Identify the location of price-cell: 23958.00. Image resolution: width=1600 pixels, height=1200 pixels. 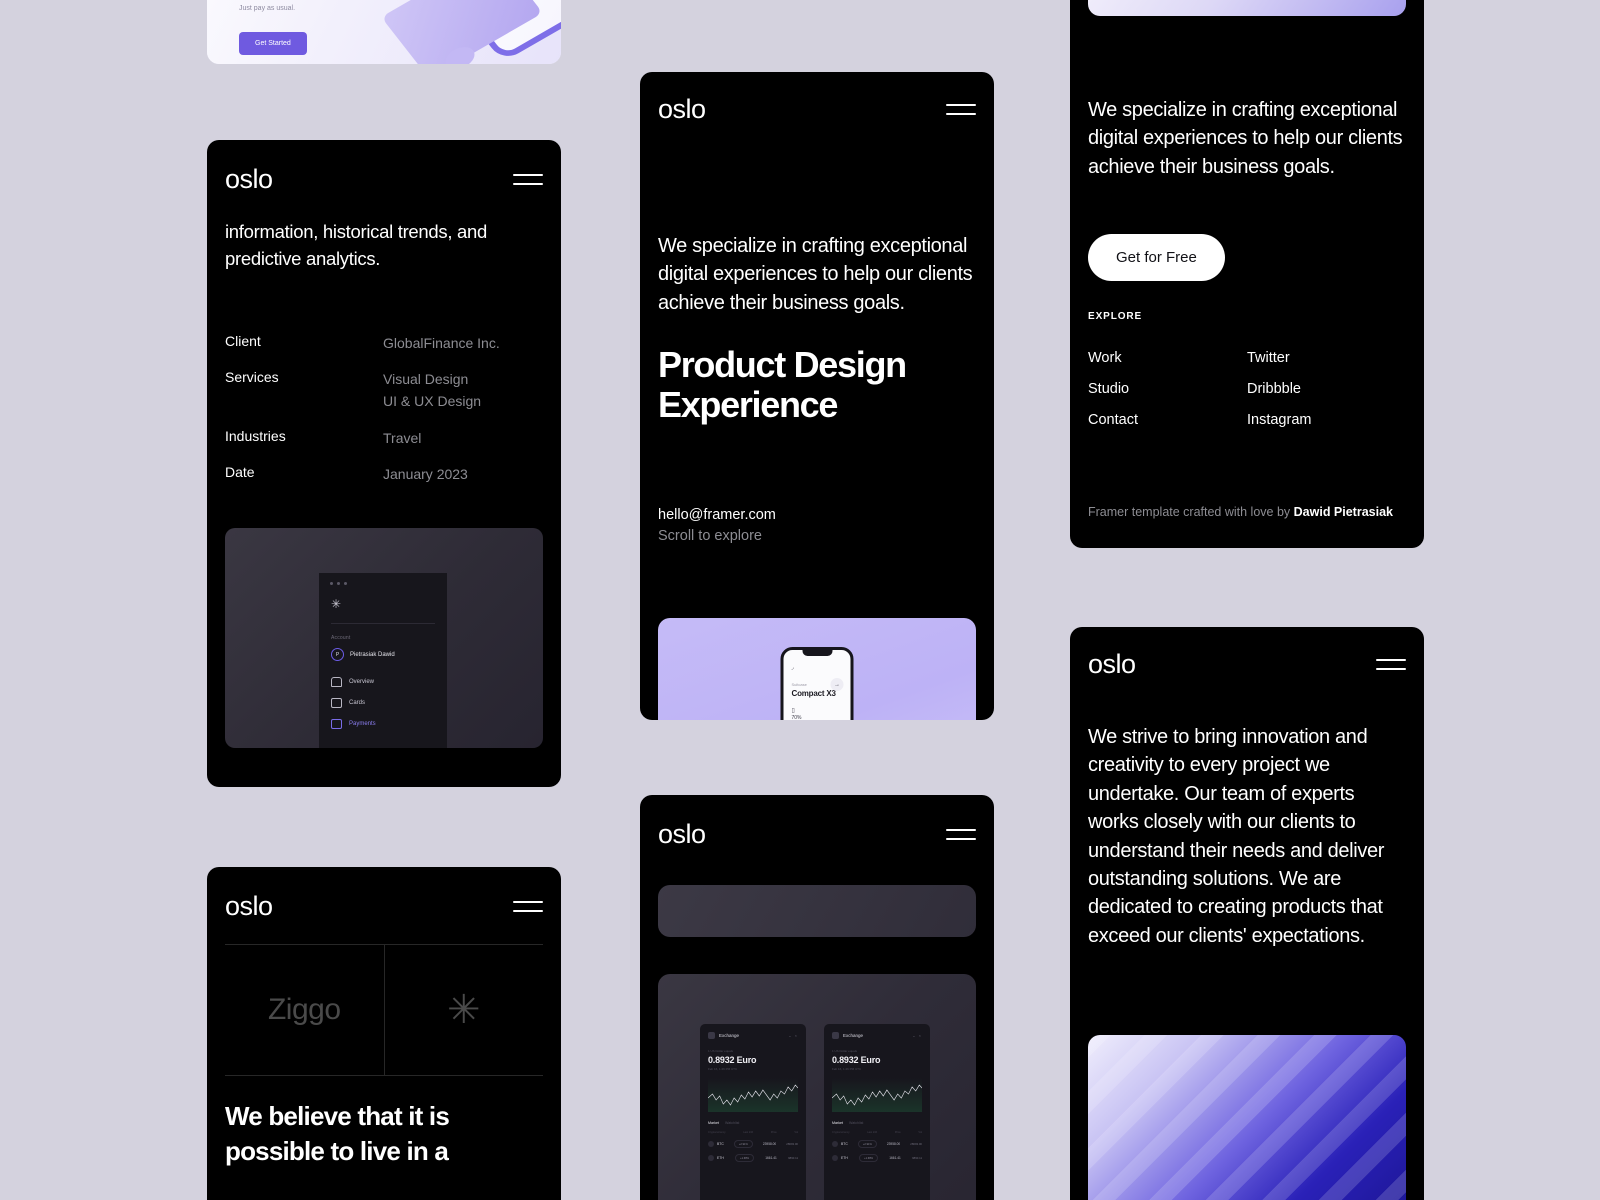
(769, 1144).